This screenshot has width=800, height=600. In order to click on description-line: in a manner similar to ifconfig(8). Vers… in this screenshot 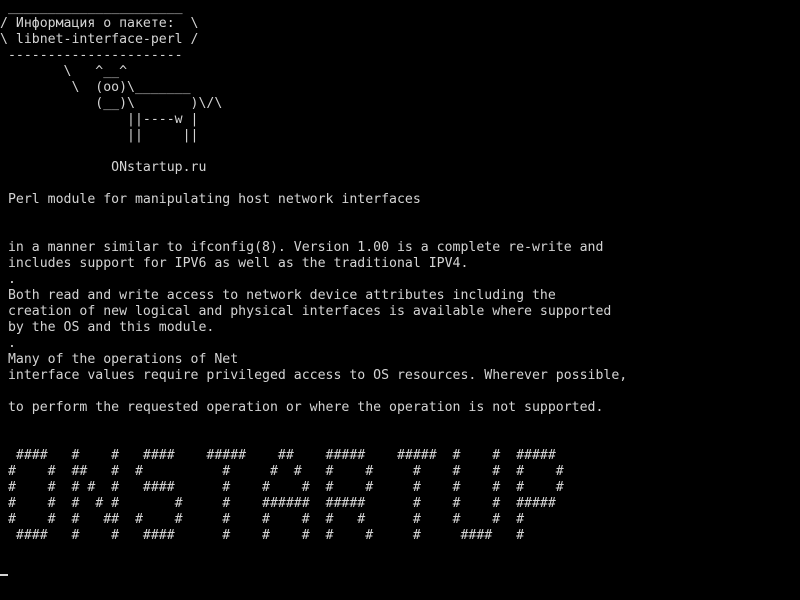, I will do `click(302, 247)`.